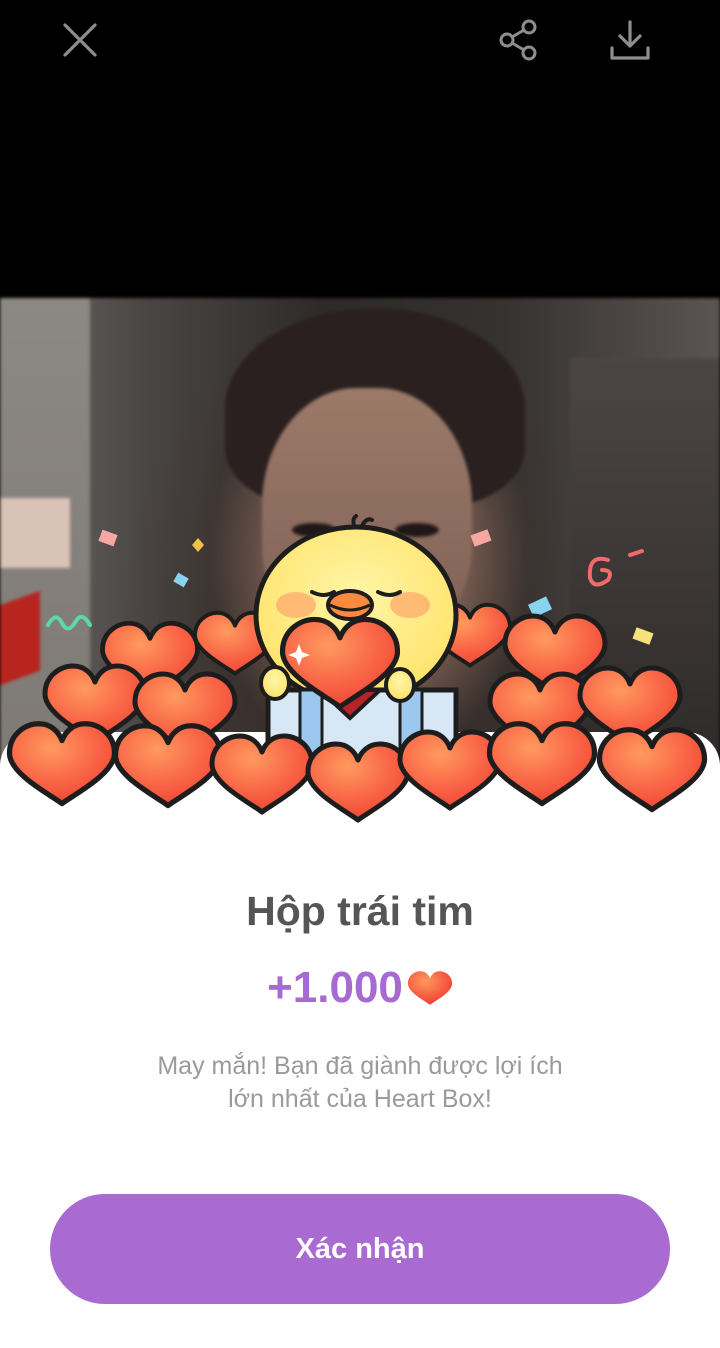 The width and height of the screenshot is (720, 1348). Describe the element at coordinates (430, 988) in the screenshot. I see `heart-icon` at that location.